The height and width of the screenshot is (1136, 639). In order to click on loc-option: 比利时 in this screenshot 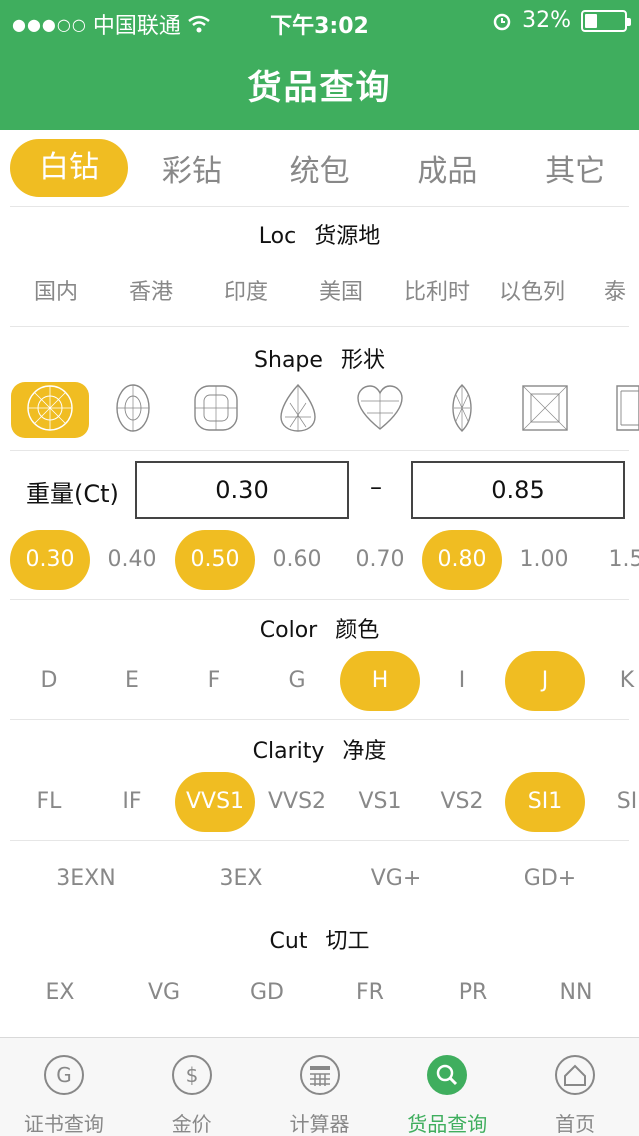, I will do `click(437, 290)`.